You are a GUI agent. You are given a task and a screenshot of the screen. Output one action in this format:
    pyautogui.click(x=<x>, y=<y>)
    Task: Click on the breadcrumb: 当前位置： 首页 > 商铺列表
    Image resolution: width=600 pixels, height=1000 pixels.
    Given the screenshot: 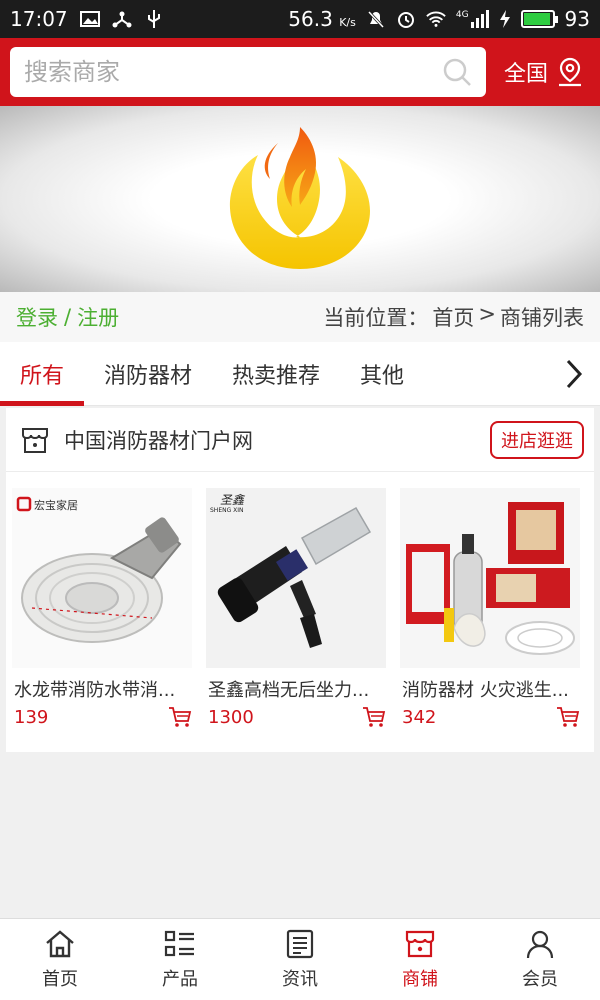 What is the action you would take?
    pyautogui.click(x=453, y=317)
    